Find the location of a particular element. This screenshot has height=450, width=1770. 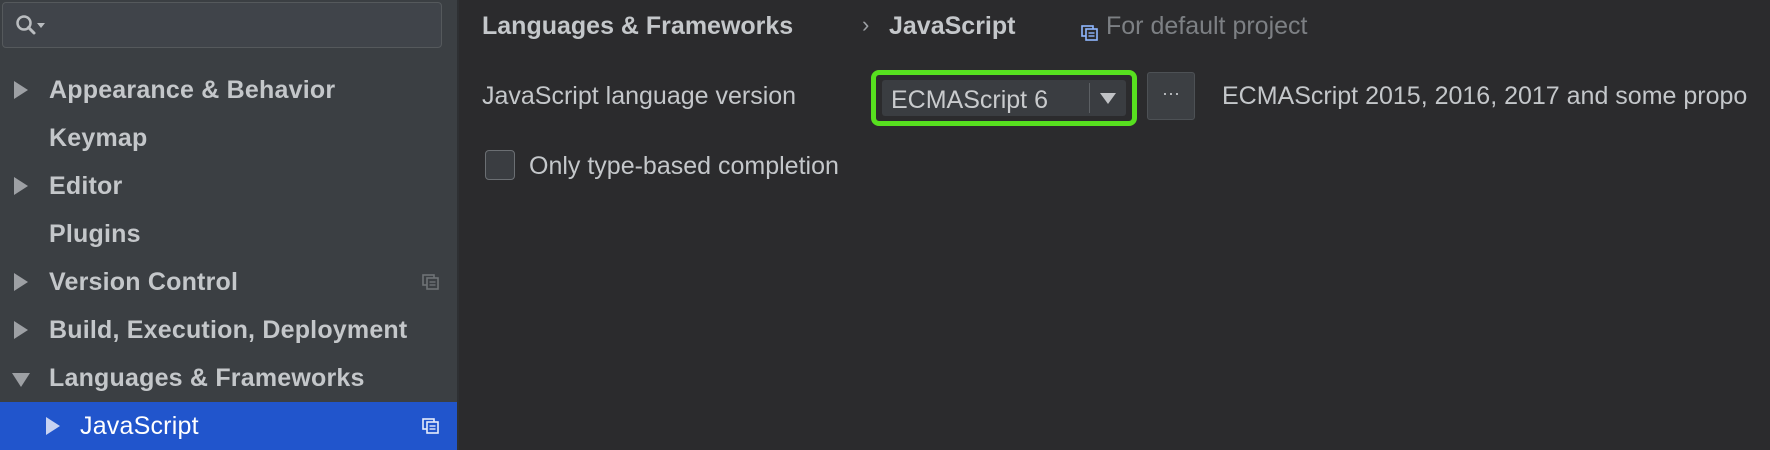

chevron-down-icon is located at coordinates (1108, 98).